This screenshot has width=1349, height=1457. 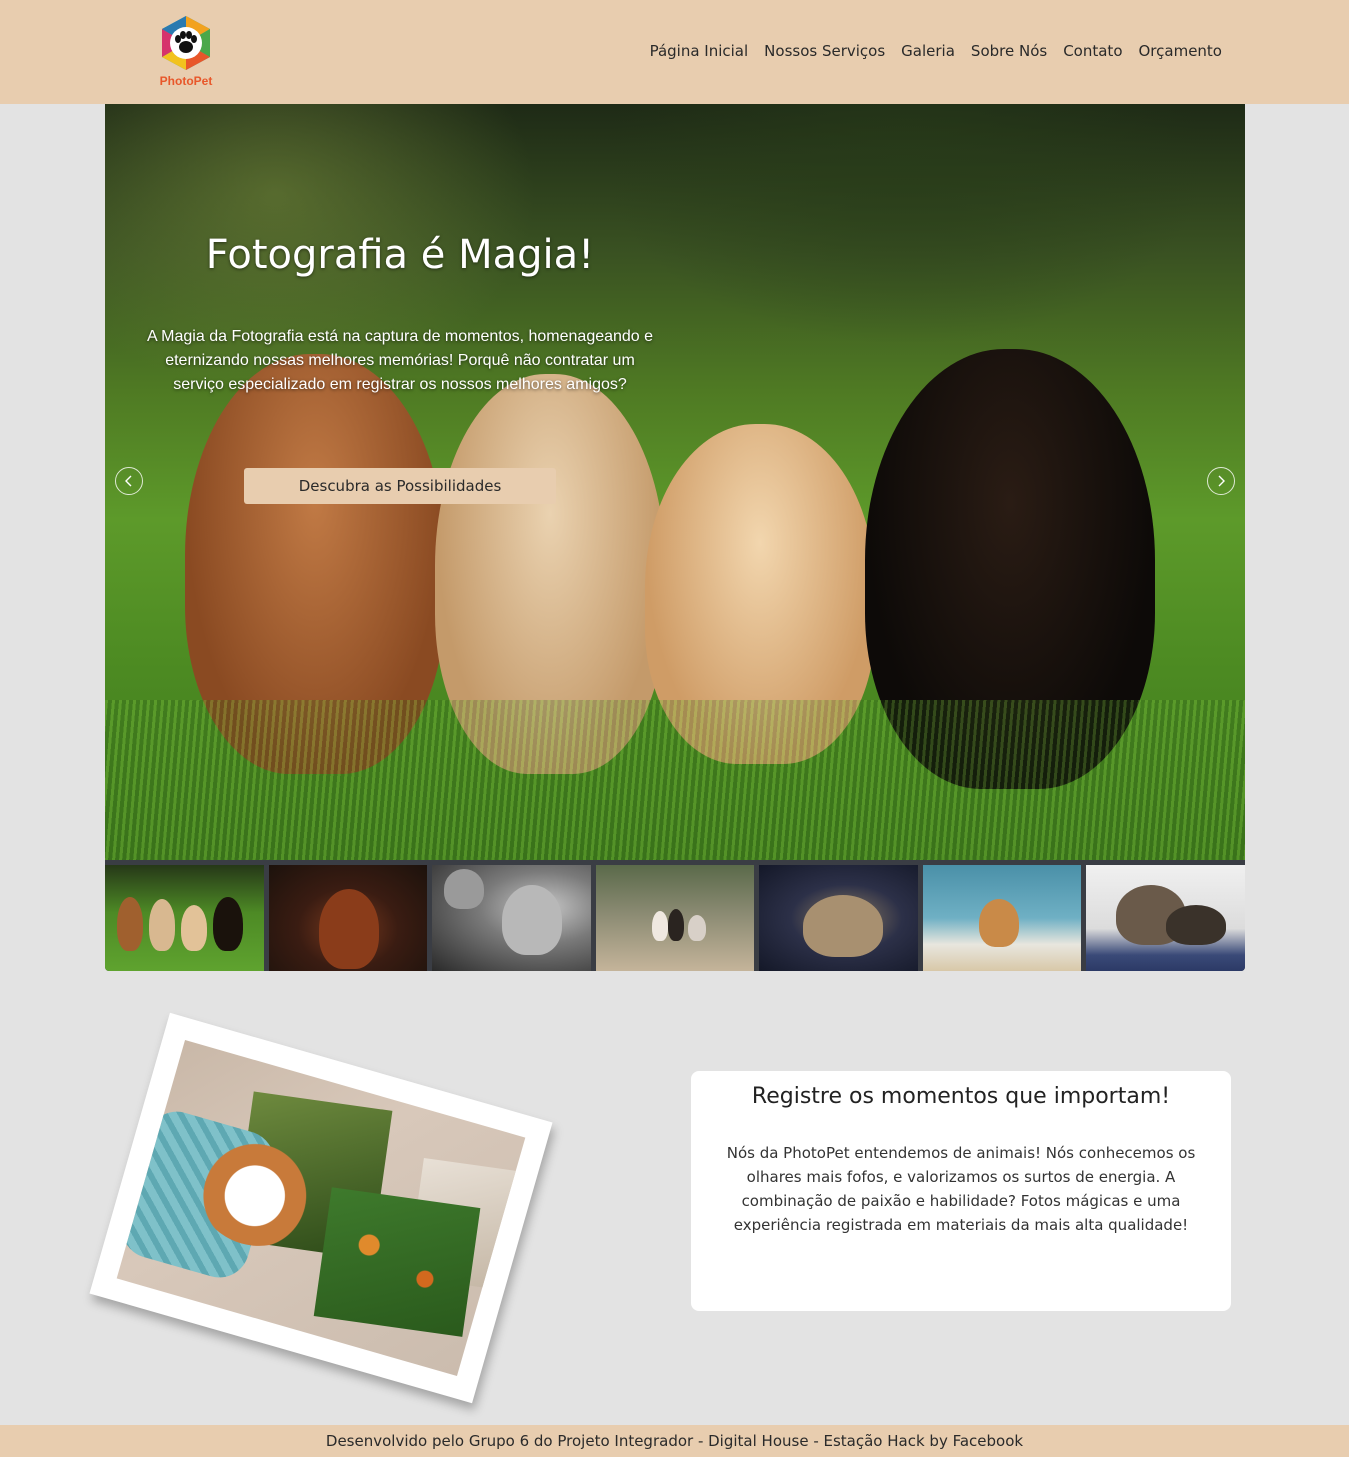 What do you see at coordinates (675, 780) in the screenshot?
I see `hero-photo-grass` at bounding box center [675, 780].